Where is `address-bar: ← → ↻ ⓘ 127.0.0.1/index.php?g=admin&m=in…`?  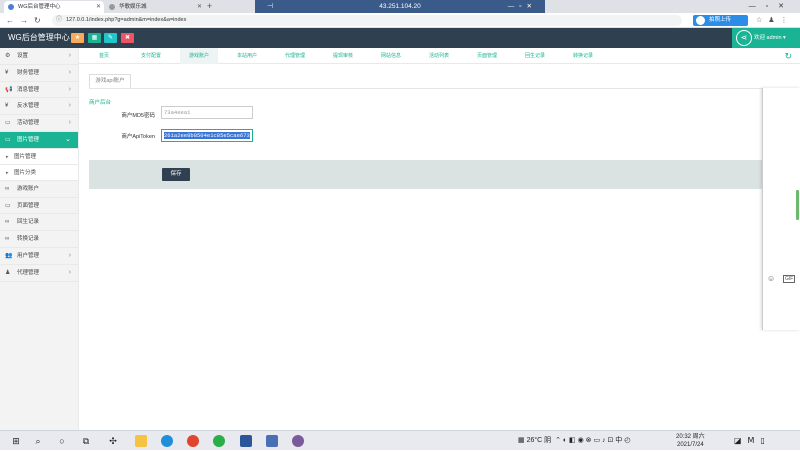
address-bar: ← → ↻ ⓘ 127.0.0.1/index.php?g=admin&m=in… is located at coordinates (400, 20).